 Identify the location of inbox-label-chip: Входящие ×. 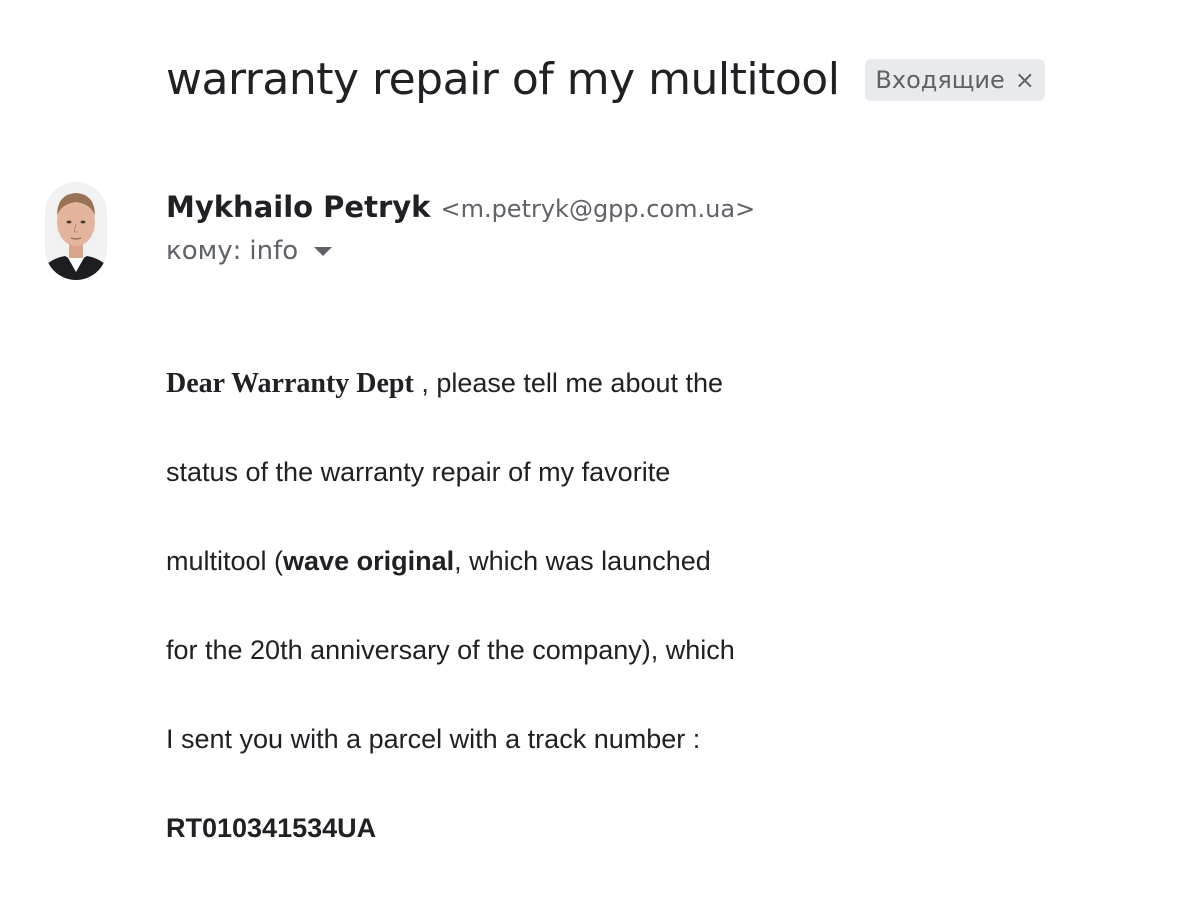
(955, 80).